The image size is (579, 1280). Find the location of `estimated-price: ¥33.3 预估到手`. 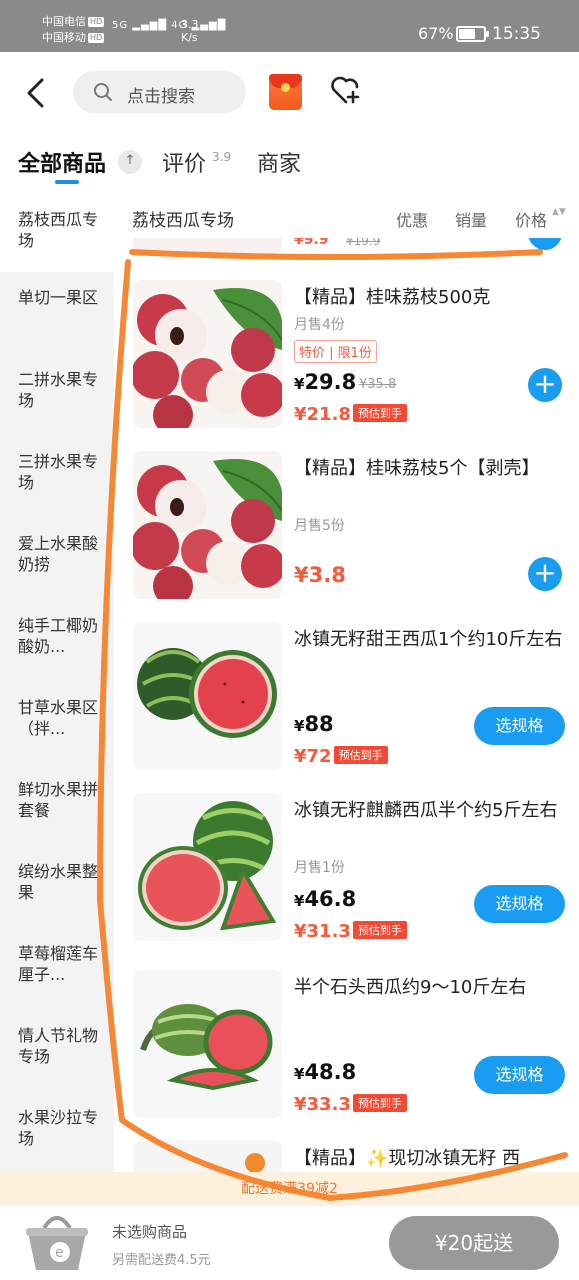

estimated-price: ¥33.3 预估到手 is located at coordinates (350, 1104).